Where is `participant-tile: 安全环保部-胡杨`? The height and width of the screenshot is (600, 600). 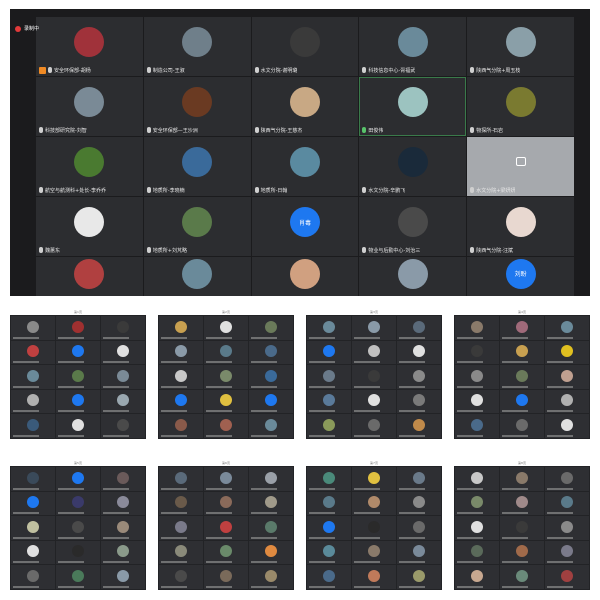
participant-tile: 安全环保部-胡杨 is located at coordinates (89, 46).